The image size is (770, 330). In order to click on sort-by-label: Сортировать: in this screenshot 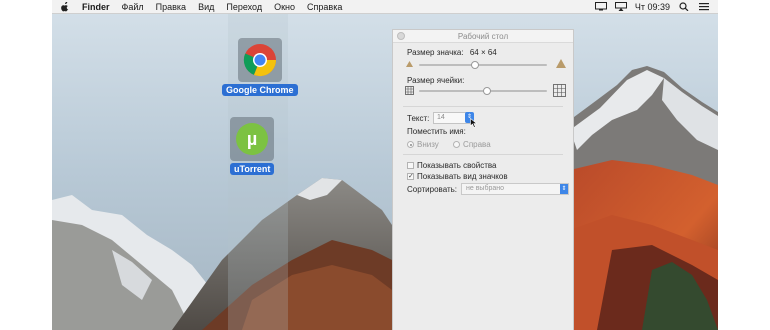, I will do `click(432, 189)`.